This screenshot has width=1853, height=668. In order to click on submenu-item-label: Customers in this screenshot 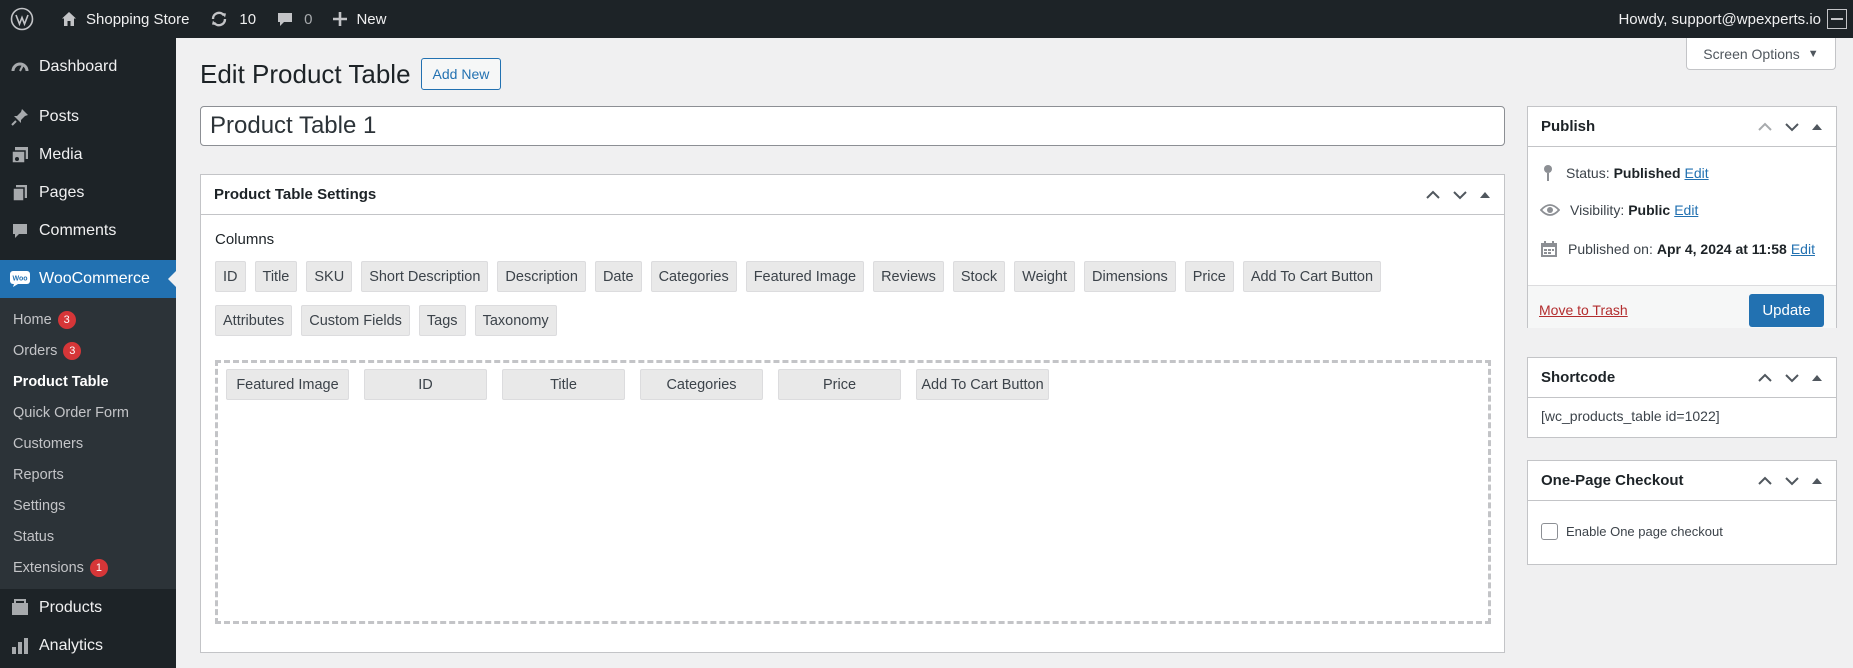, I will do `click(48, 443)`.